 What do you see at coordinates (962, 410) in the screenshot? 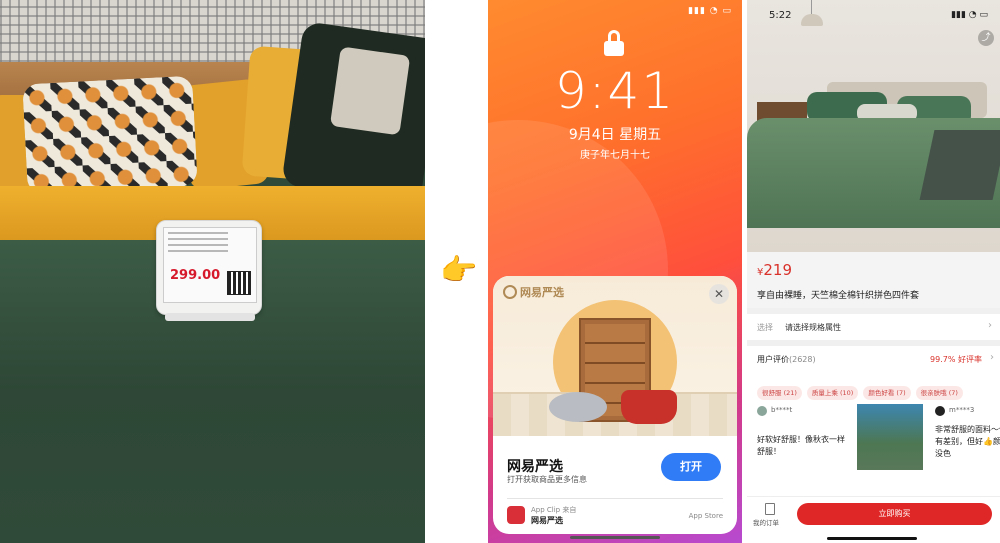
I see `reviewer-name: m****3` at bounding box center [962, 410].